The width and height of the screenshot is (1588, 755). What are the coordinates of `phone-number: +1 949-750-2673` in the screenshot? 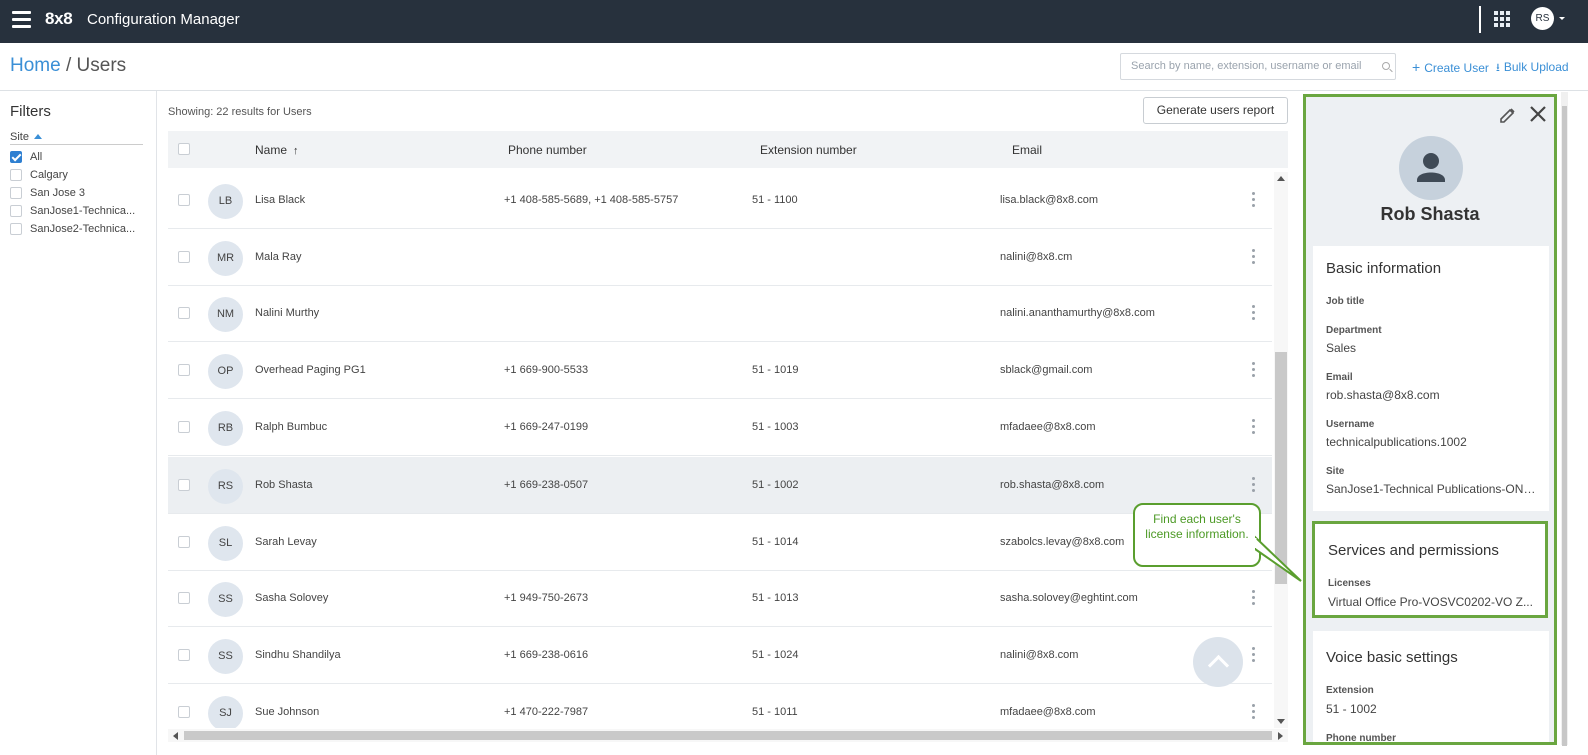 It's located at (546, 598).